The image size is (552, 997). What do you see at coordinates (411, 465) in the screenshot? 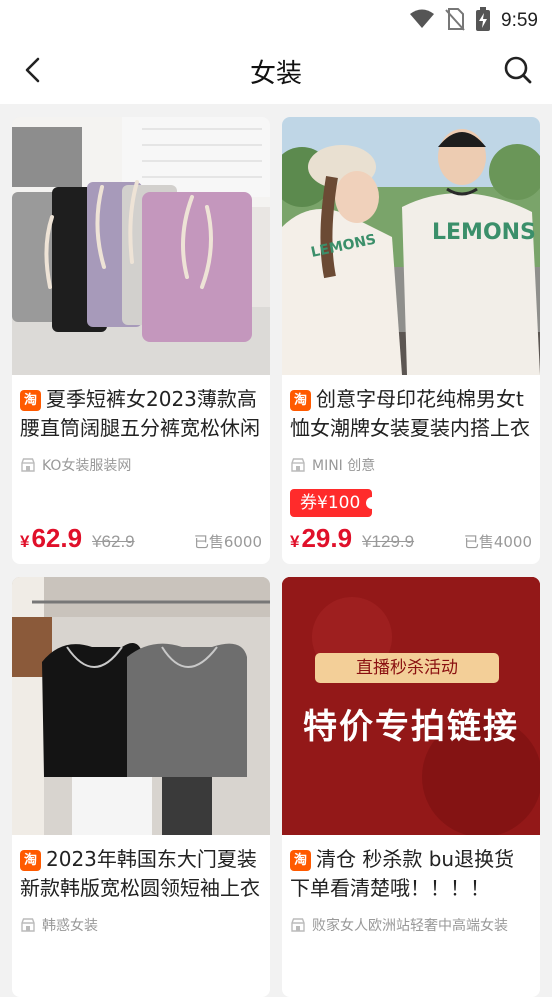
I see `shop-name-row: MINI 创意` at bounding box center [411, 465].